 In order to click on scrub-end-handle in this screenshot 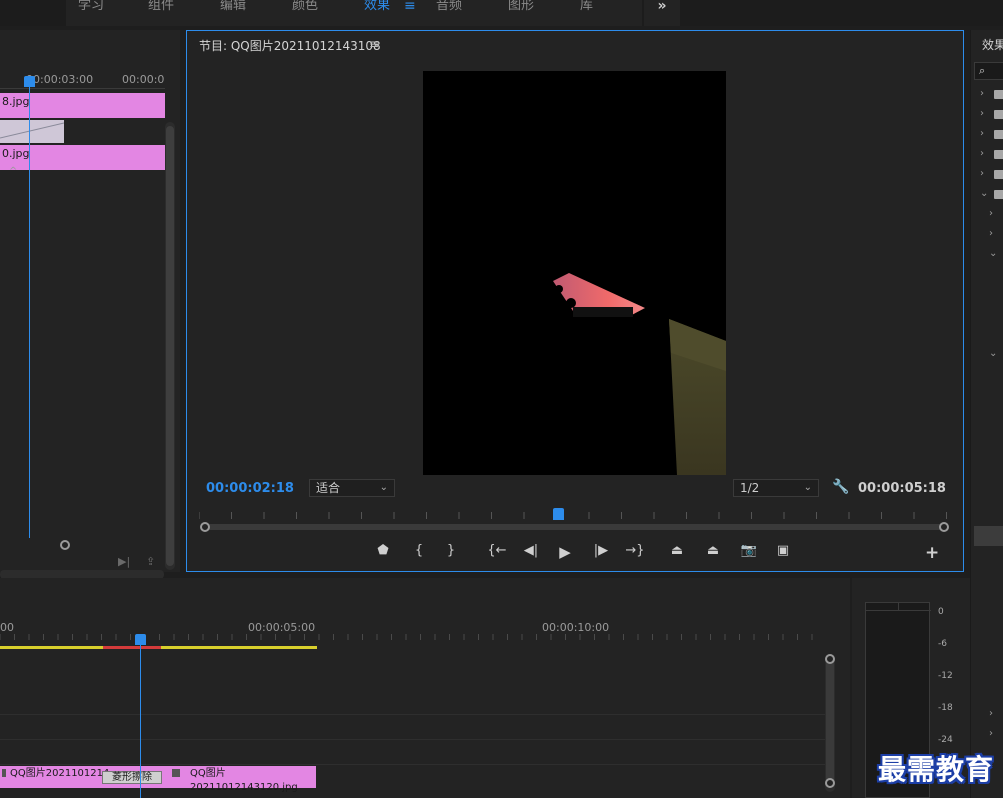, I will do `click(944, 527)`.